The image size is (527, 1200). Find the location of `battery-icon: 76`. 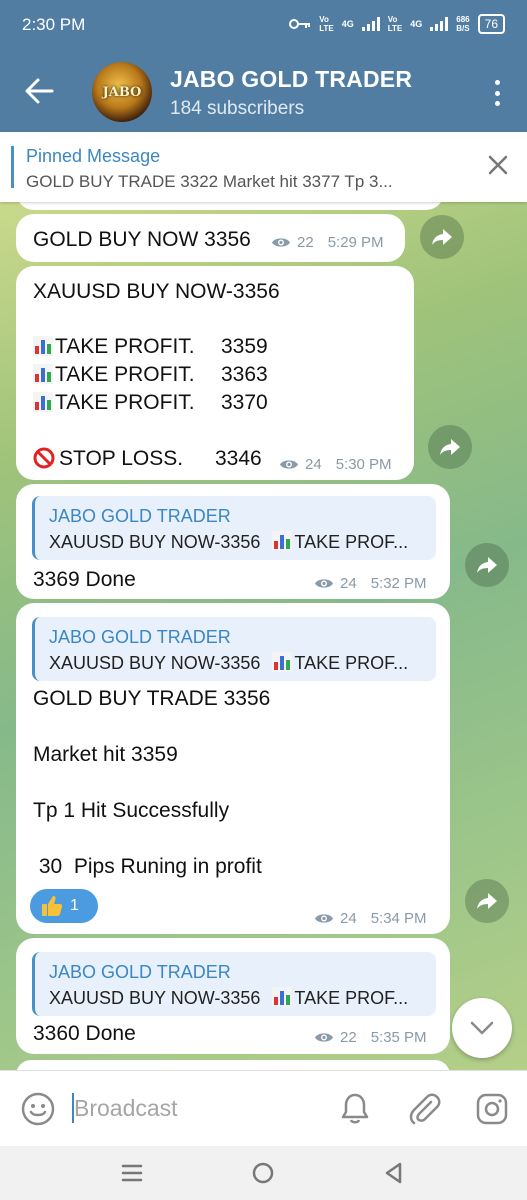

battery-icon: 76 is located at coordinates (491, 24).